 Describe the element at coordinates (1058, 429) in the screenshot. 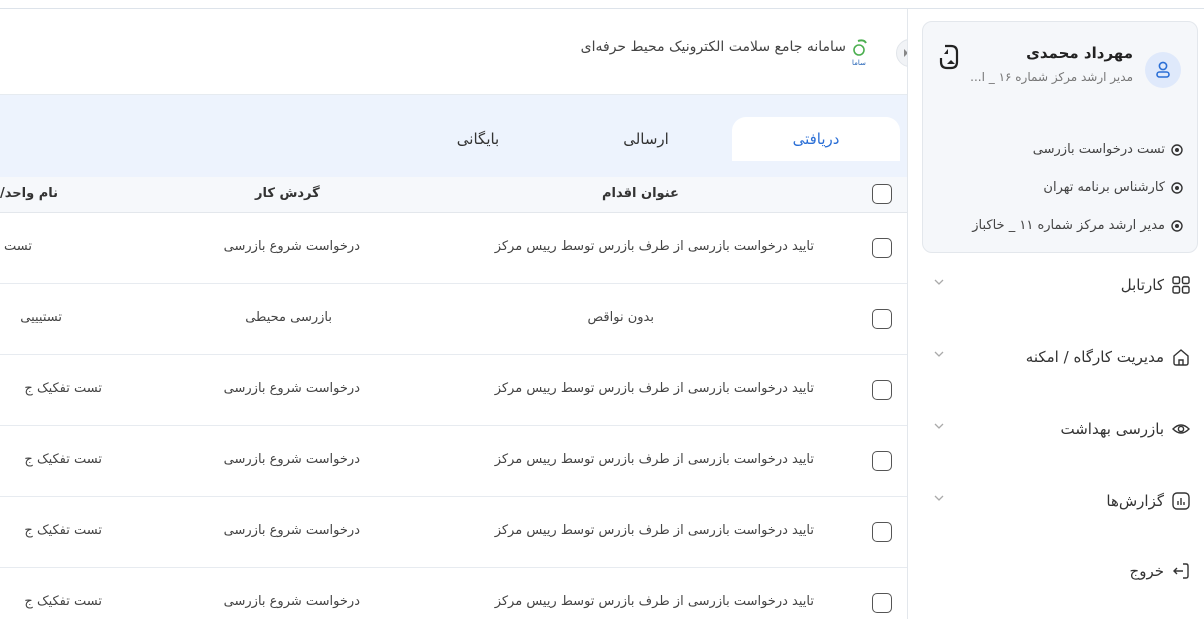

I see `sidebar-item-inspection: بازرسی بهداشت` at that location.